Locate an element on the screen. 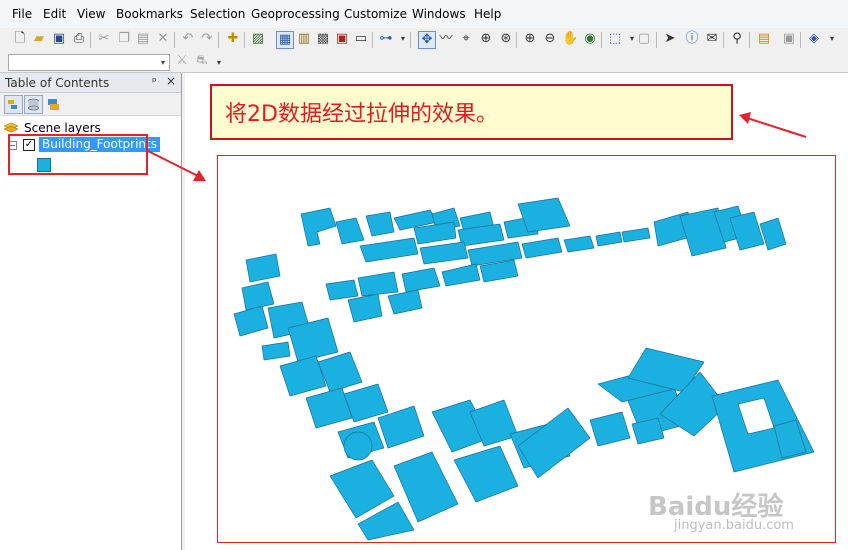  zoom-to-target-icon: ⊕ is located at coordinates (486, 39).